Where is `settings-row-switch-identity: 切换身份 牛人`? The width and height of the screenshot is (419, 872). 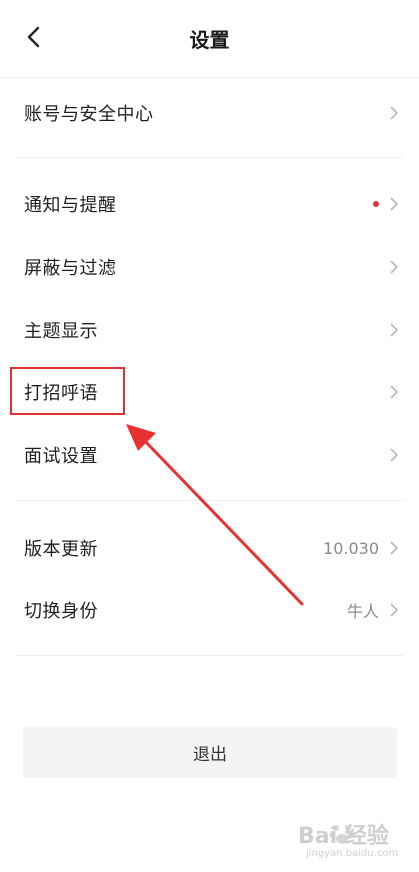
settings-row-switch-identity: 切换身份 牛人 is located at coordinates (209, 610).